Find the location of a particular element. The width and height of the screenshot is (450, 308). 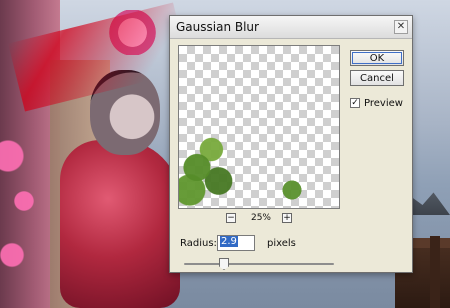

preview-label: Preview is located at coordinates (383, 103).